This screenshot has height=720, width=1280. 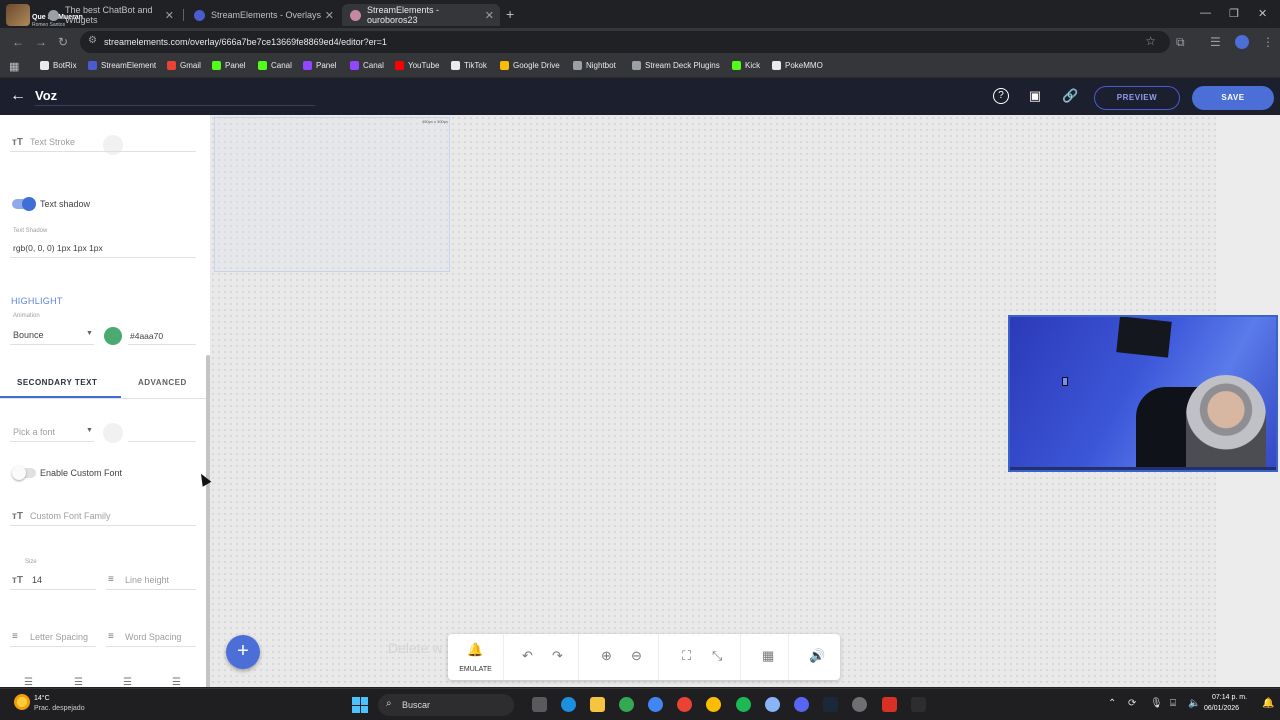 What do you see at coordinates (527, 656) in the screenshot?
I see `undo-icon: ↶` at bounding box center [527, 656].